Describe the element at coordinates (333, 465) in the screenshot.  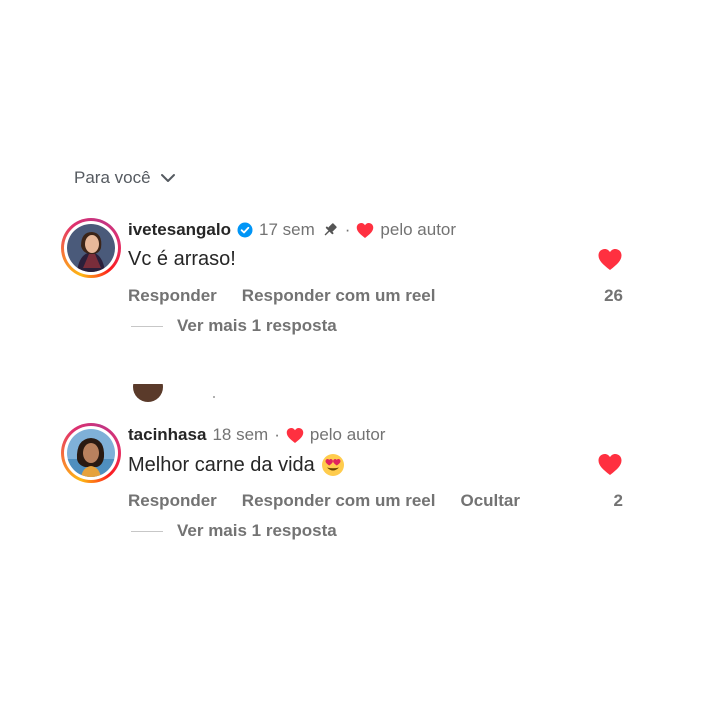
I see `heart-eyes-emoji-icon` at that location.